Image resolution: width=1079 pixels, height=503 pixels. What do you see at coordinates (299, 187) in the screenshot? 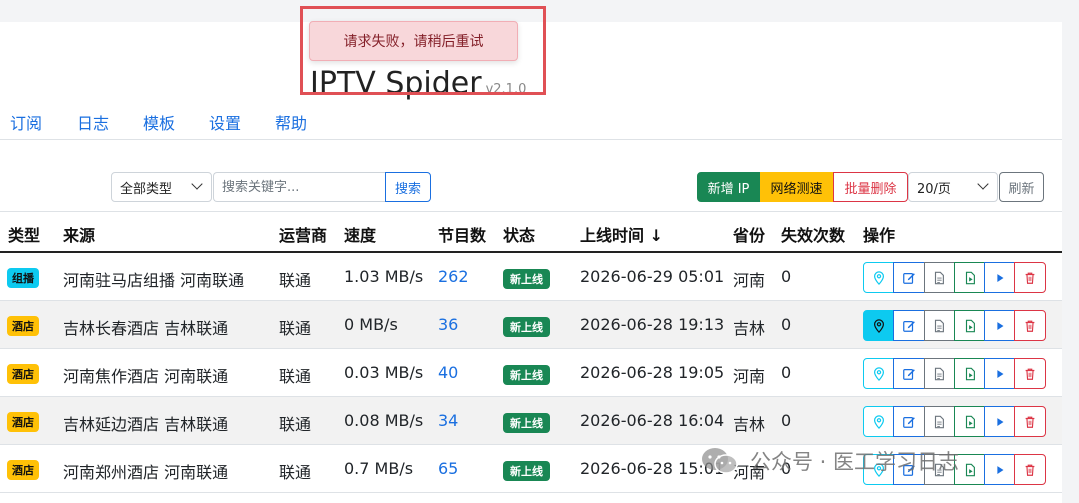
I see `search-input` at bounding box center [299, 187].